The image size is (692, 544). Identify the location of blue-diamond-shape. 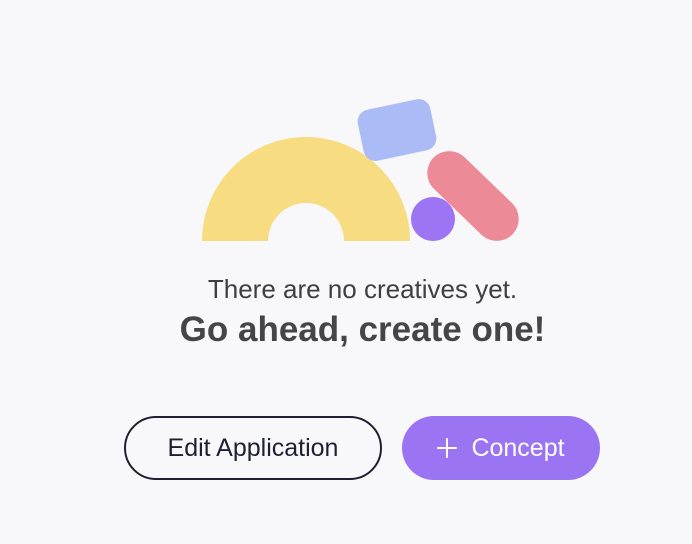
(397, 130).